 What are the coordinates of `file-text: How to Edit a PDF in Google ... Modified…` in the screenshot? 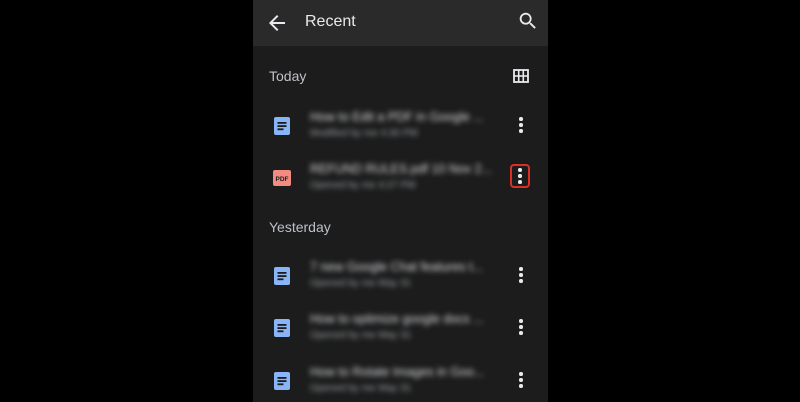 It's located at (405, 126).